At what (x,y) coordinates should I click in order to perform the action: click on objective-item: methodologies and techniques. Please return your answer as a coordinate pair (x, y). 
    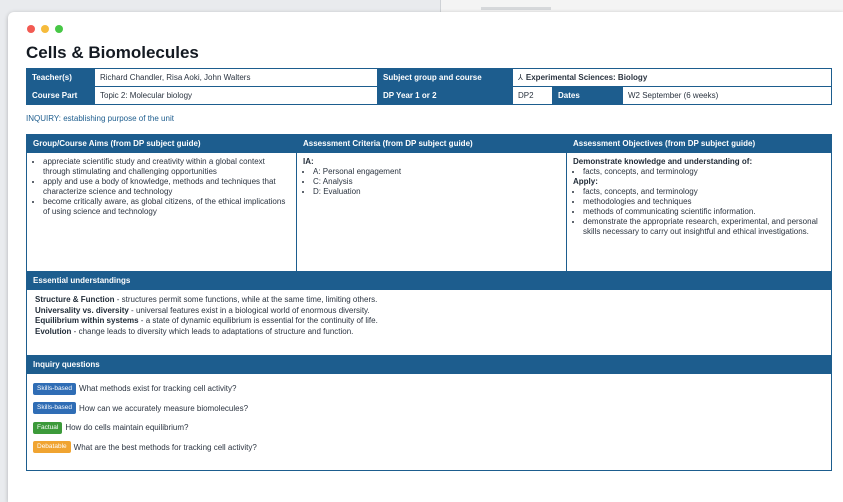
    Looking at the image, I should click on (704, 202).